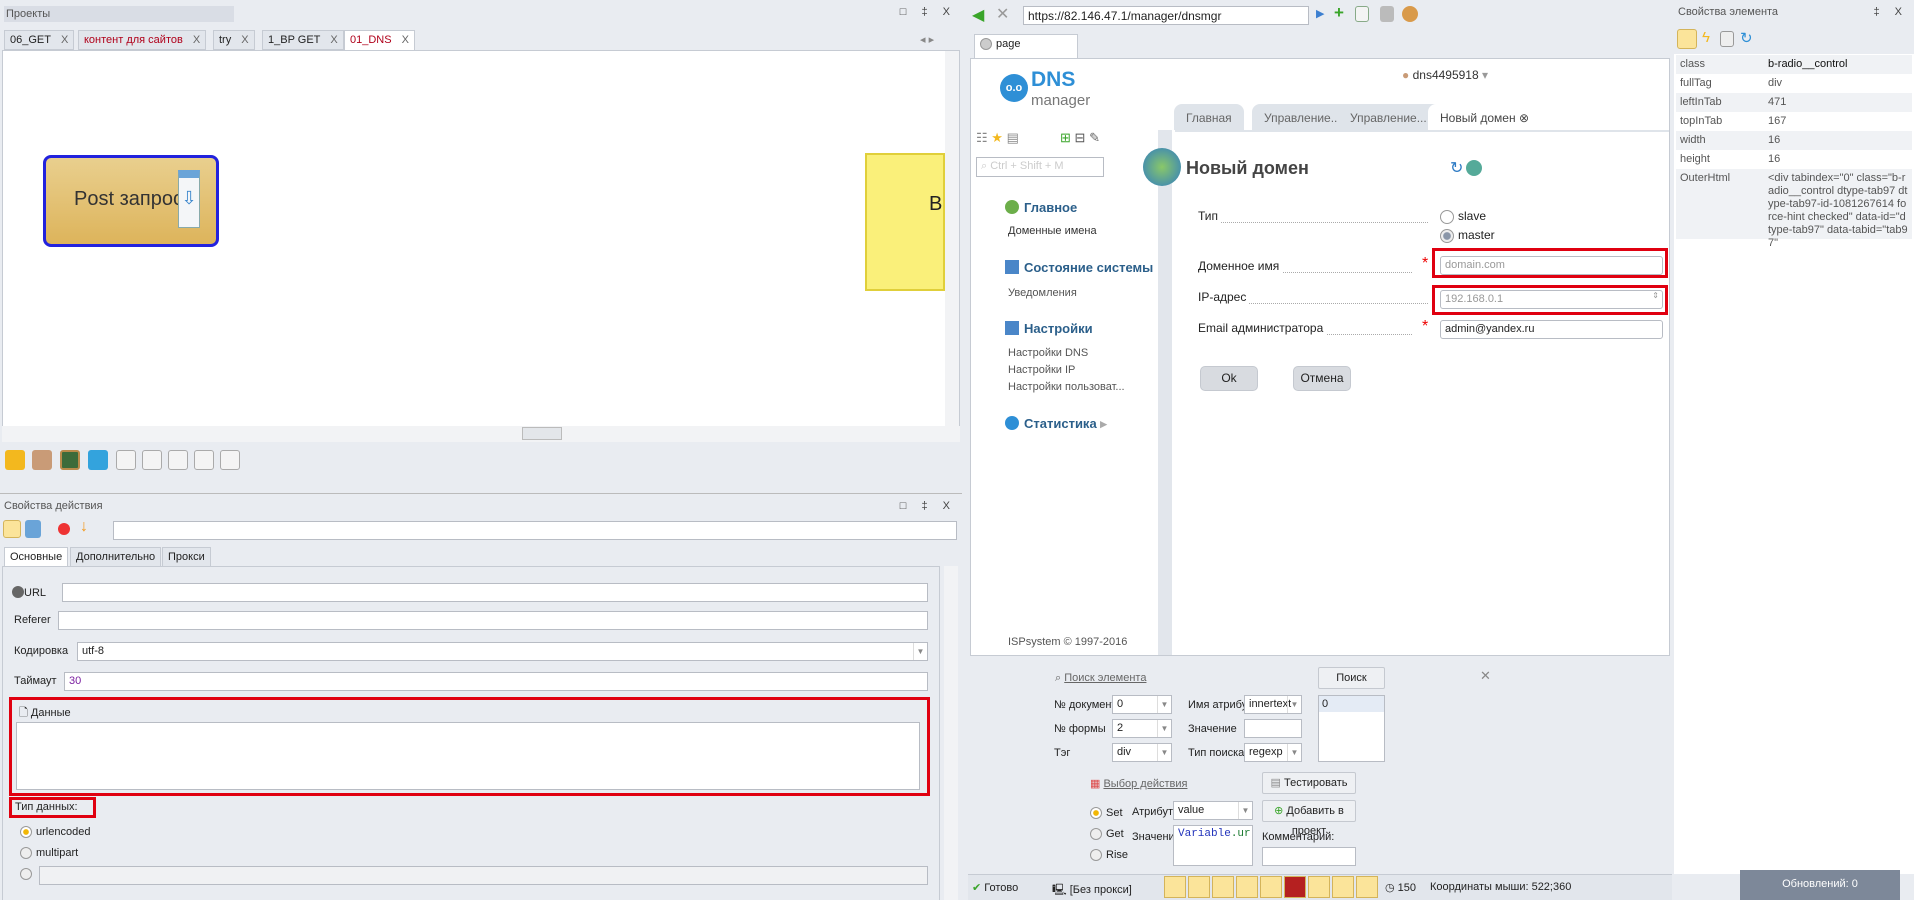  I want to click on vertical-scrollbar, so click(951, 733).